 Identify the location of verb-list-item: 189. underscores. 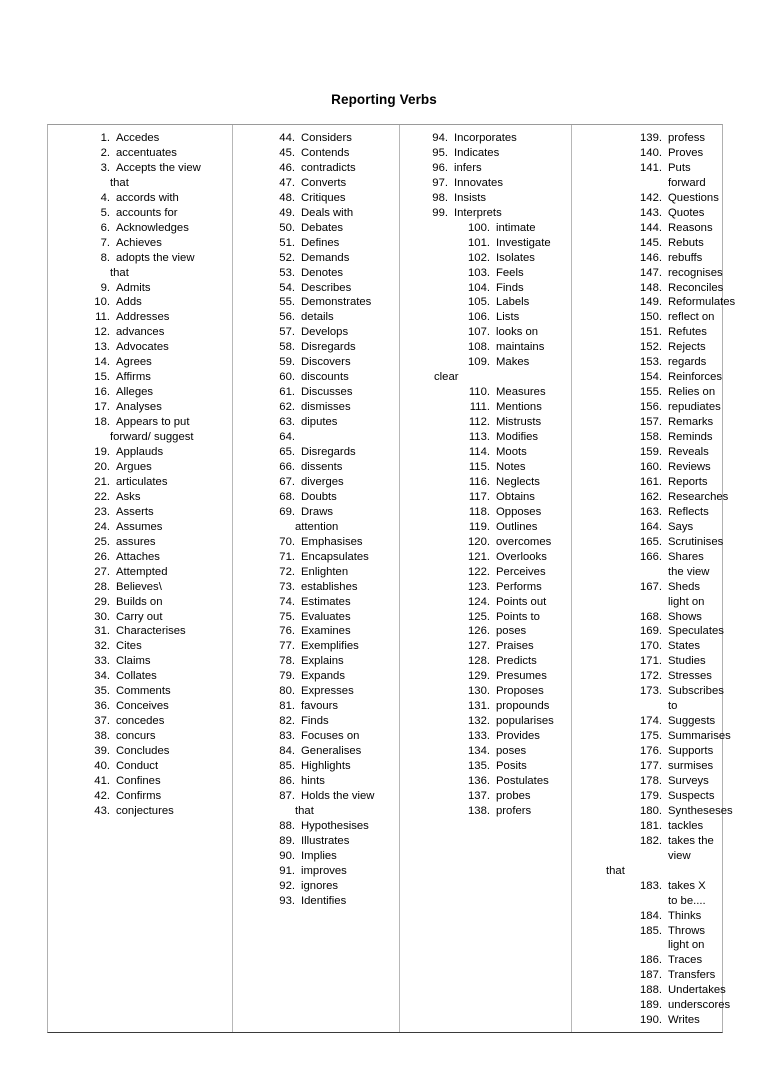
(653, 1005).